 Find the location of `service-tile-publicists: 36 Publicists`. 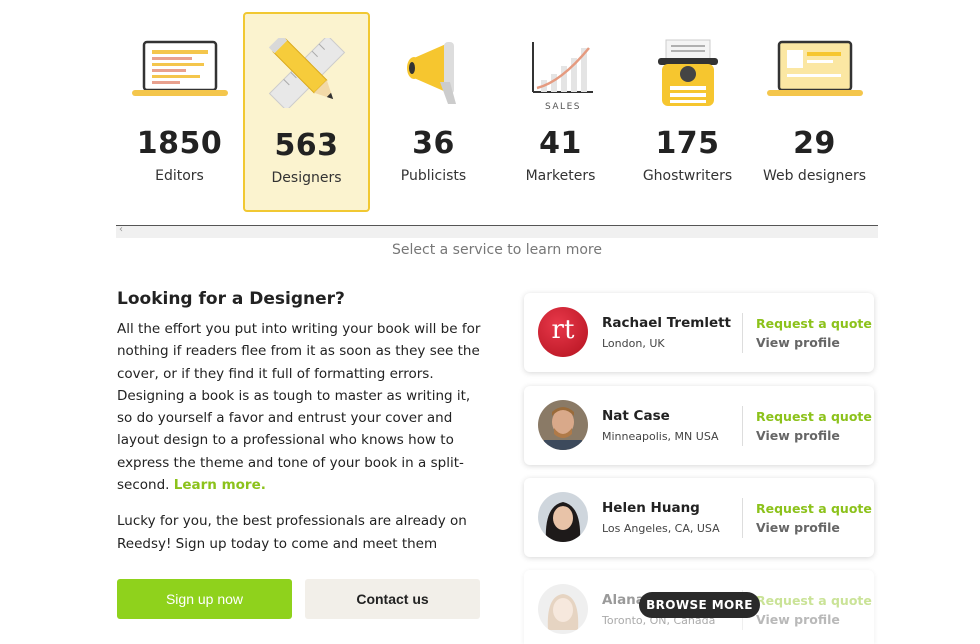

service-tile-publicists: 36 Publicists is located at coordinates (433, 112).